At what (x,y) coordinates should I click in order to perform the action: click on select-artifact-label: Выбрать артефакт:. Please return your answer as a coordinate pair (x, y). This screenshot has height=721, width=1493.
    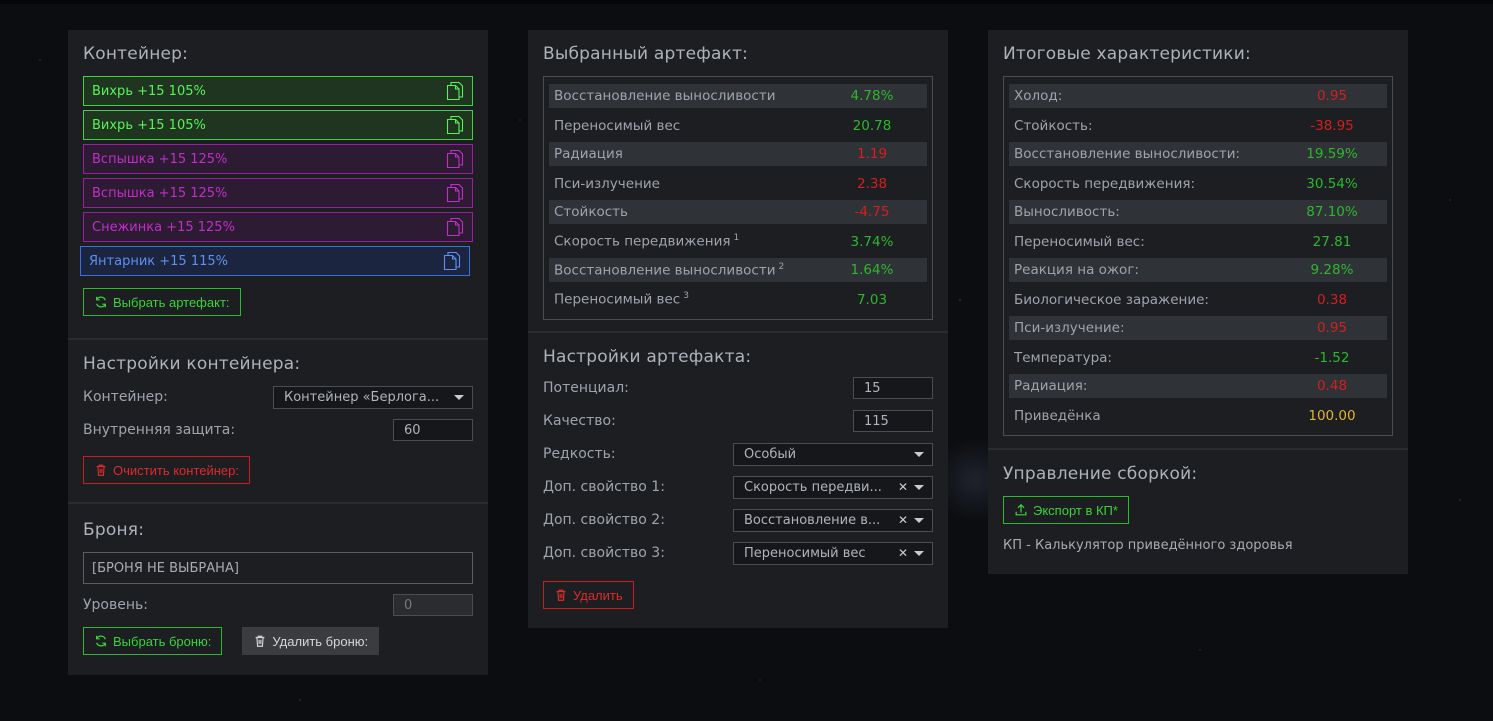
    Looking at the image, I should click on (171, 302).